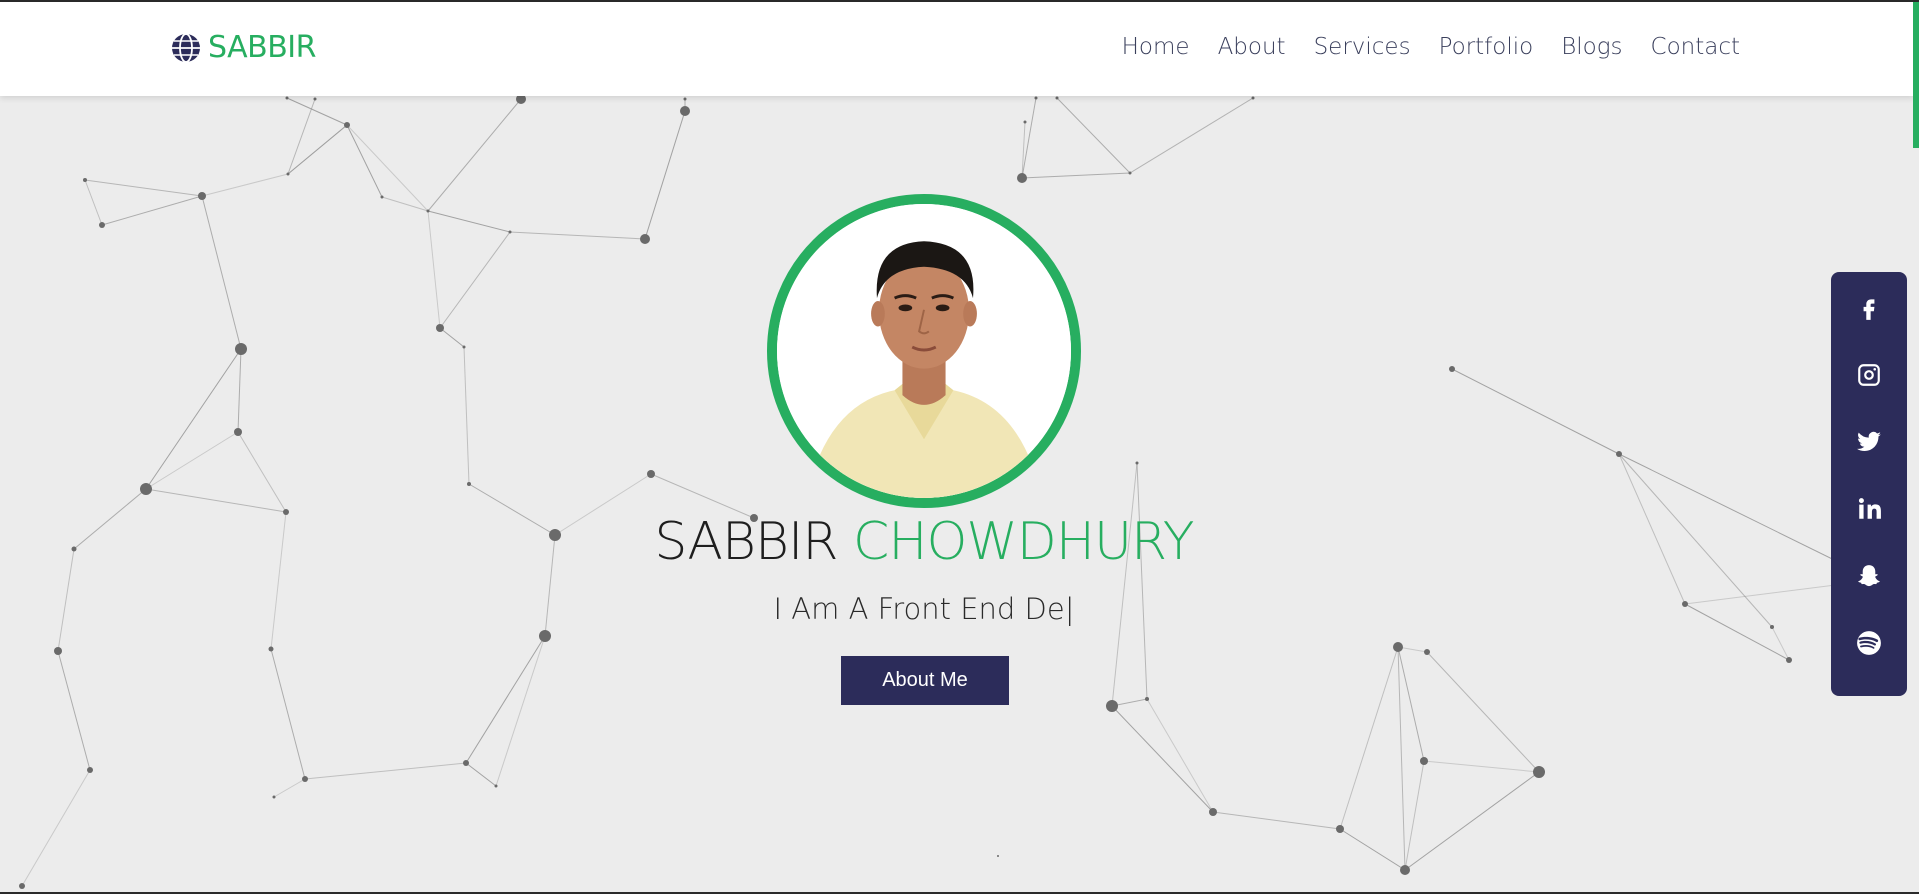 The width and height of the screenshot is (1919, 894). Describe the element at coordinates (1362, 47) in the screenshot. I see `nav-link-services: Services` at that location.